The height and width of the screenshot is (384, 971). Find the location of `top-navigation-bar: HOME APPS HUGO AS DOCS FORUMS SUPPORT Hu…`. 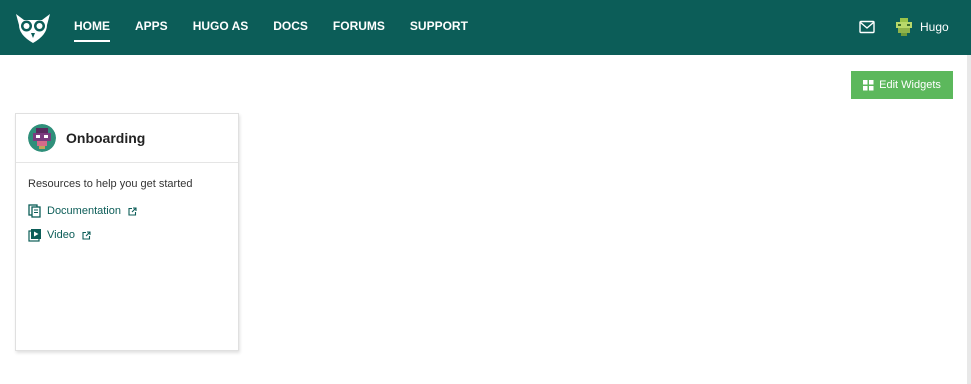

top-navigation-bar: HOME APPS HUGO AS DOCS FORUMS SUPPORT Hu… is located at coordinates (485, 27).